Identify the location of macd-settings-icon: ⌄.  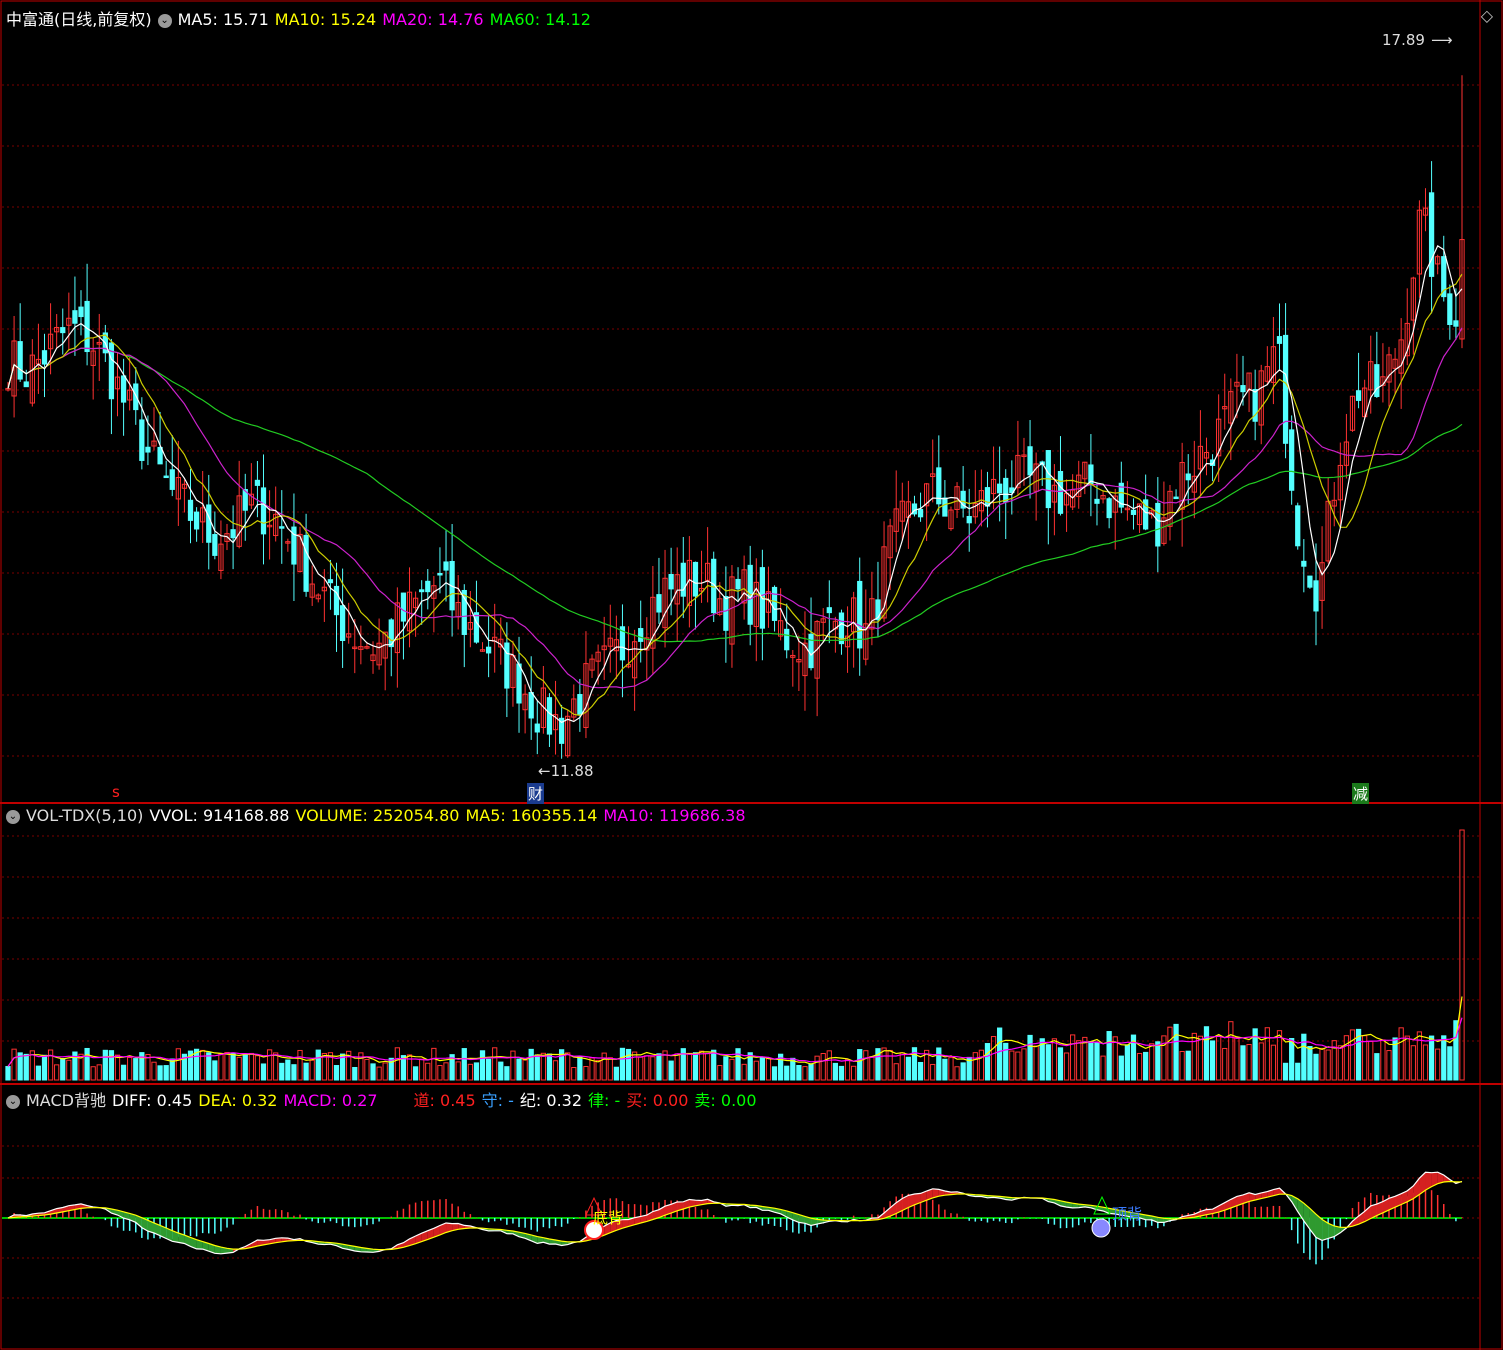
(13, 1101).